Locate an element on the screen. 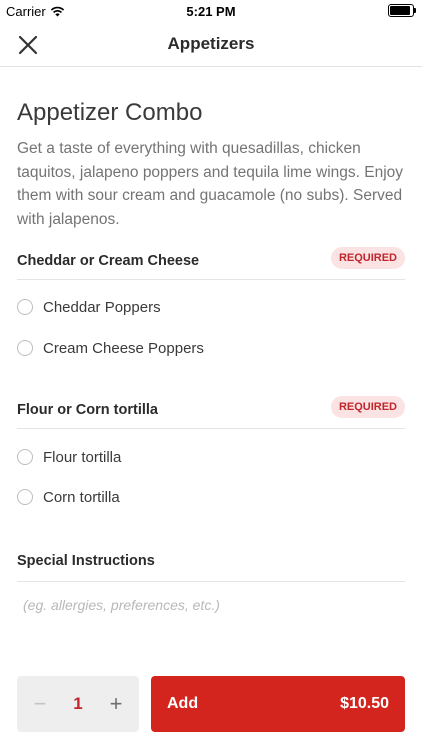 The image size is (422, 750). option-label: Flour tortilla is located at coordinates (82, 457).